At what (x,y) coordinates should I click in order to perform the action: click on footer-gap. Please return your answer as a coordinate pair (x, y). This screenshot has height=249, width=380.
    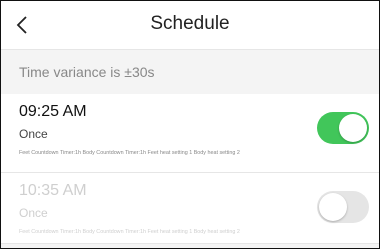
    Looking at the image, I should click on (190, 246).